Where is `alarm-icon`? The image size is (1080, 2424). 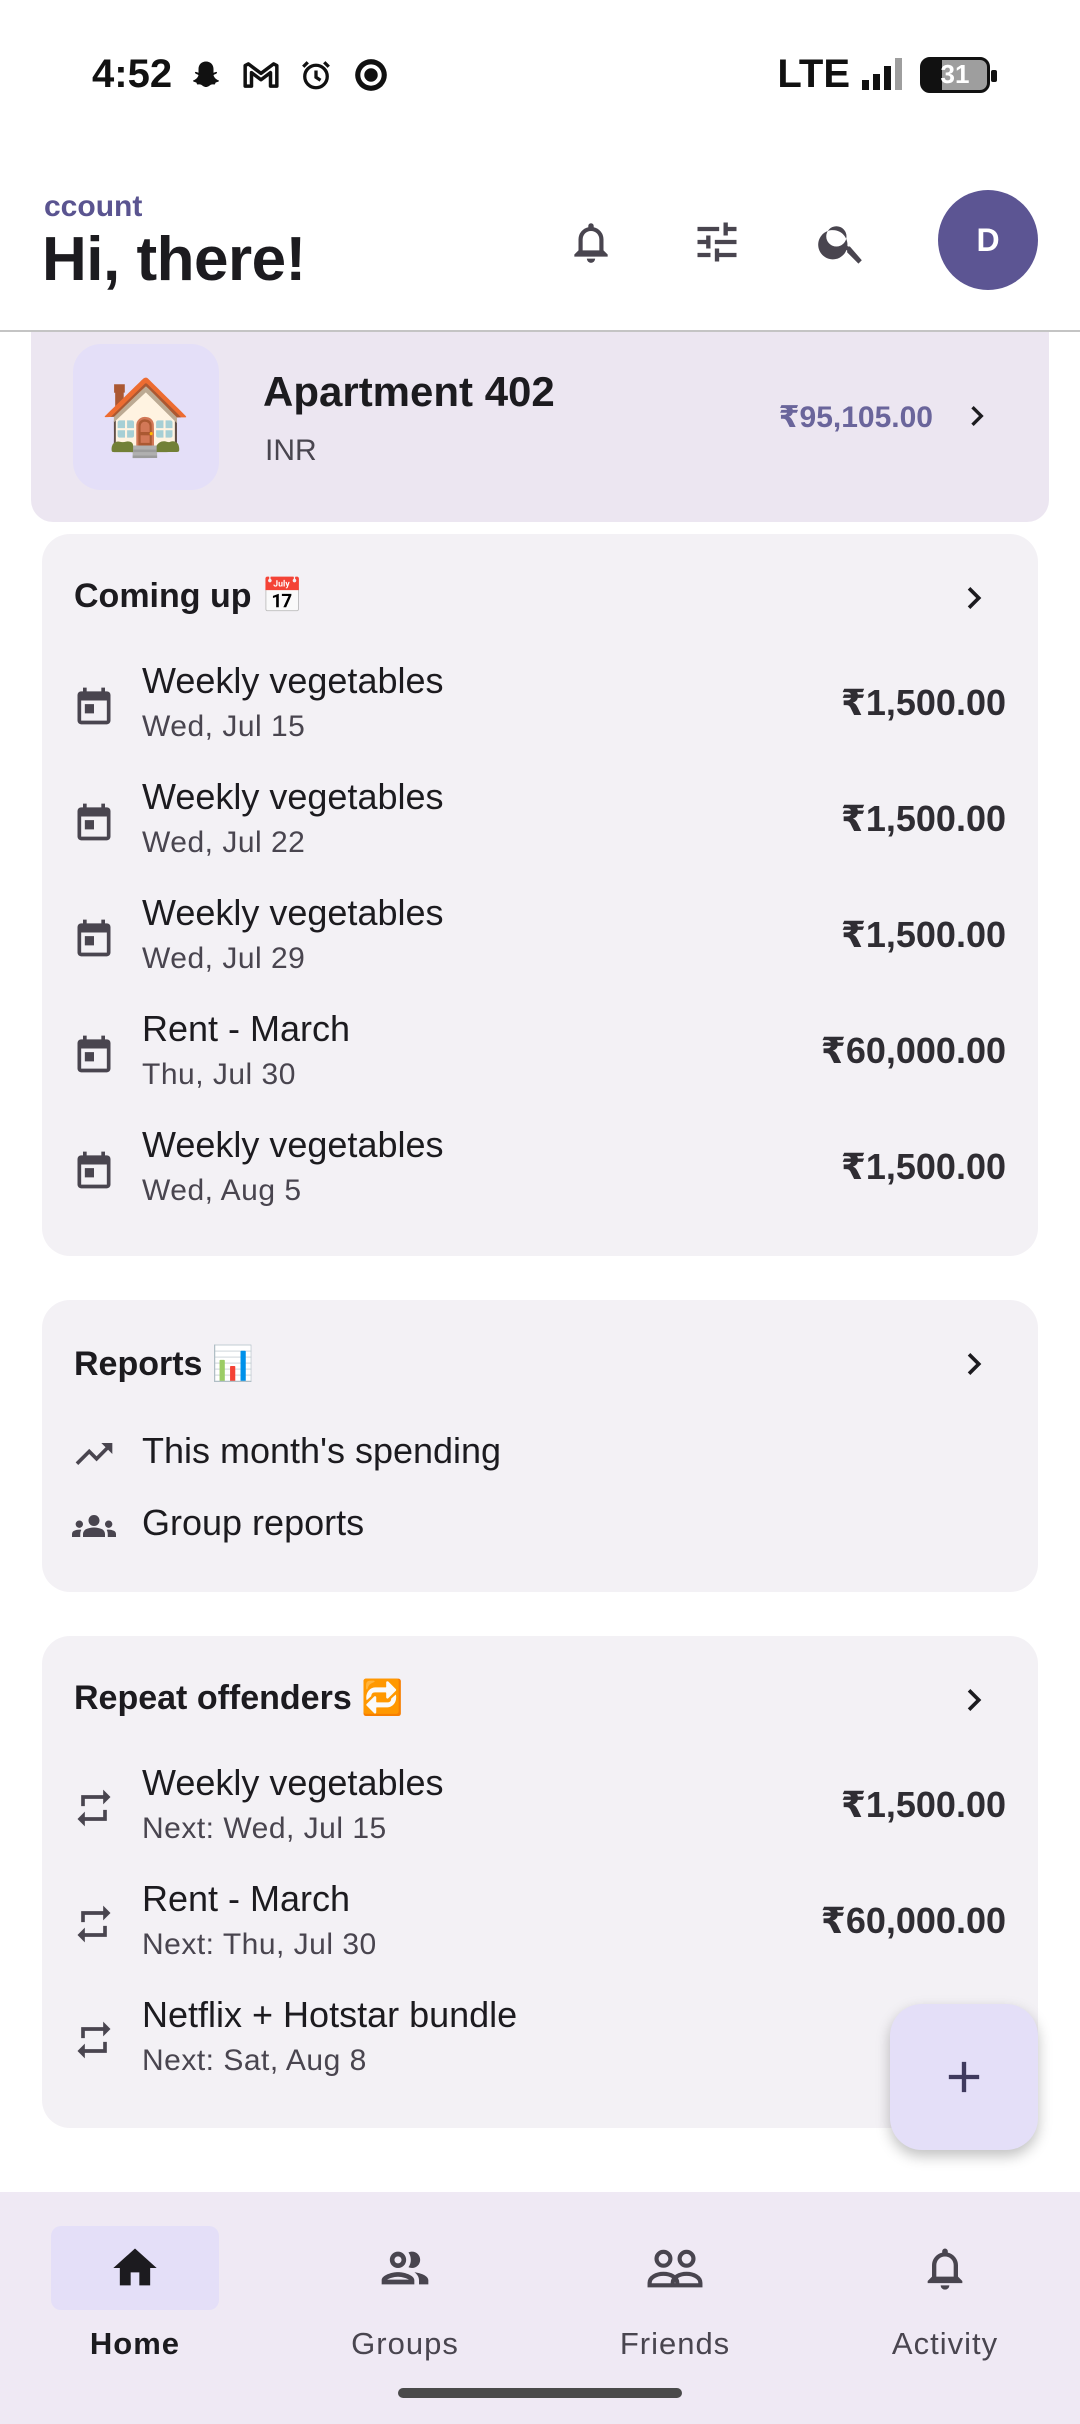
alarm-icon is located at coordinates (316, 75).